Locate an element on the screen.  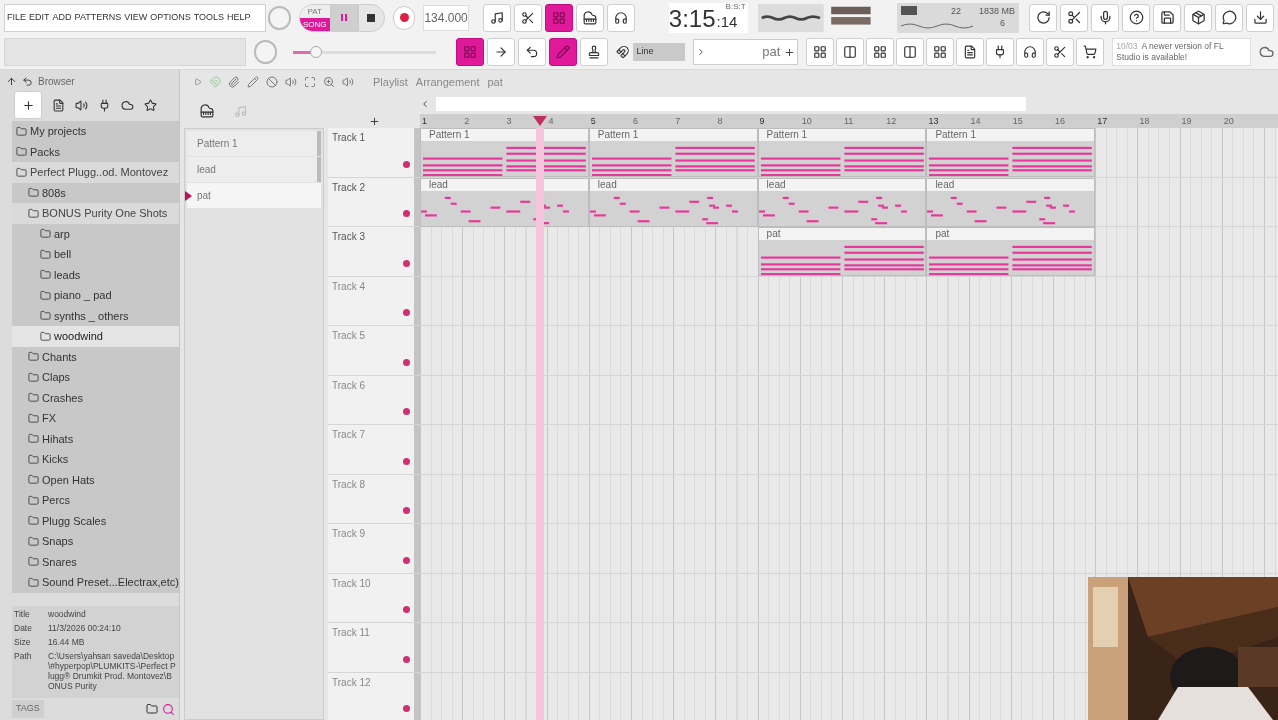
browser-item: woodwind is located at coordinates (95, 336).